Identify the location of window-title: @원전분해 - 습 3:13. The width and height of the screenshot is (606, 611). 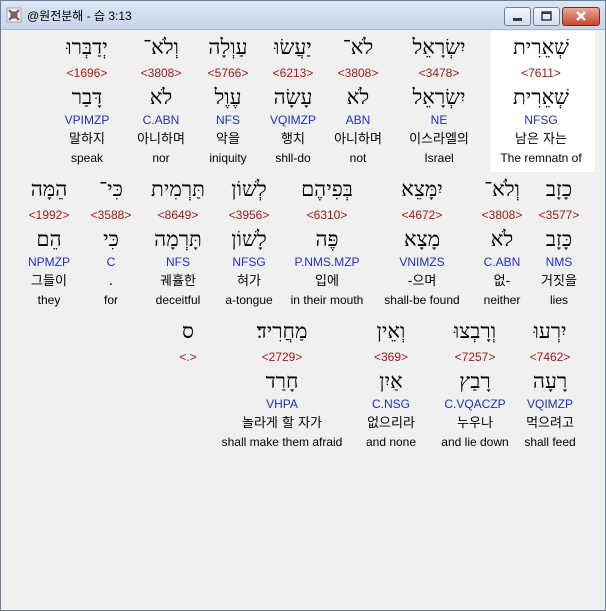
(79, 16).